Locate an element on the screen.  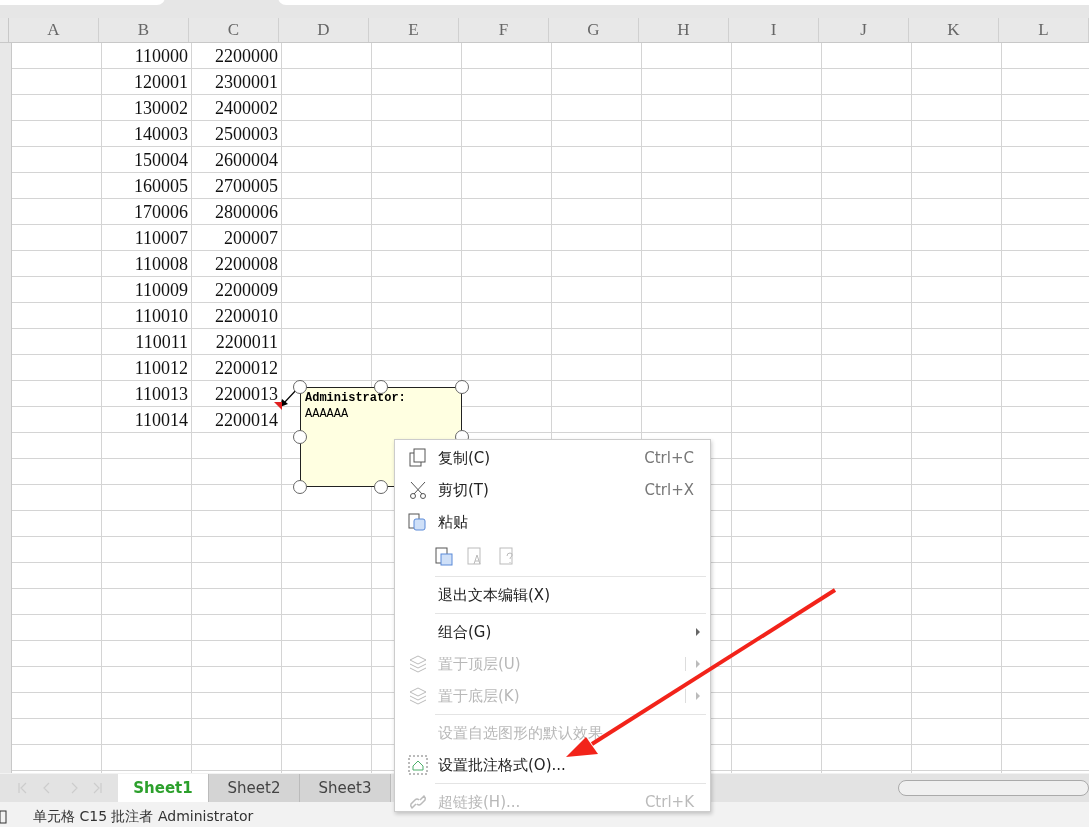
table-cell: 200007 is located at coordinates (251, 238).